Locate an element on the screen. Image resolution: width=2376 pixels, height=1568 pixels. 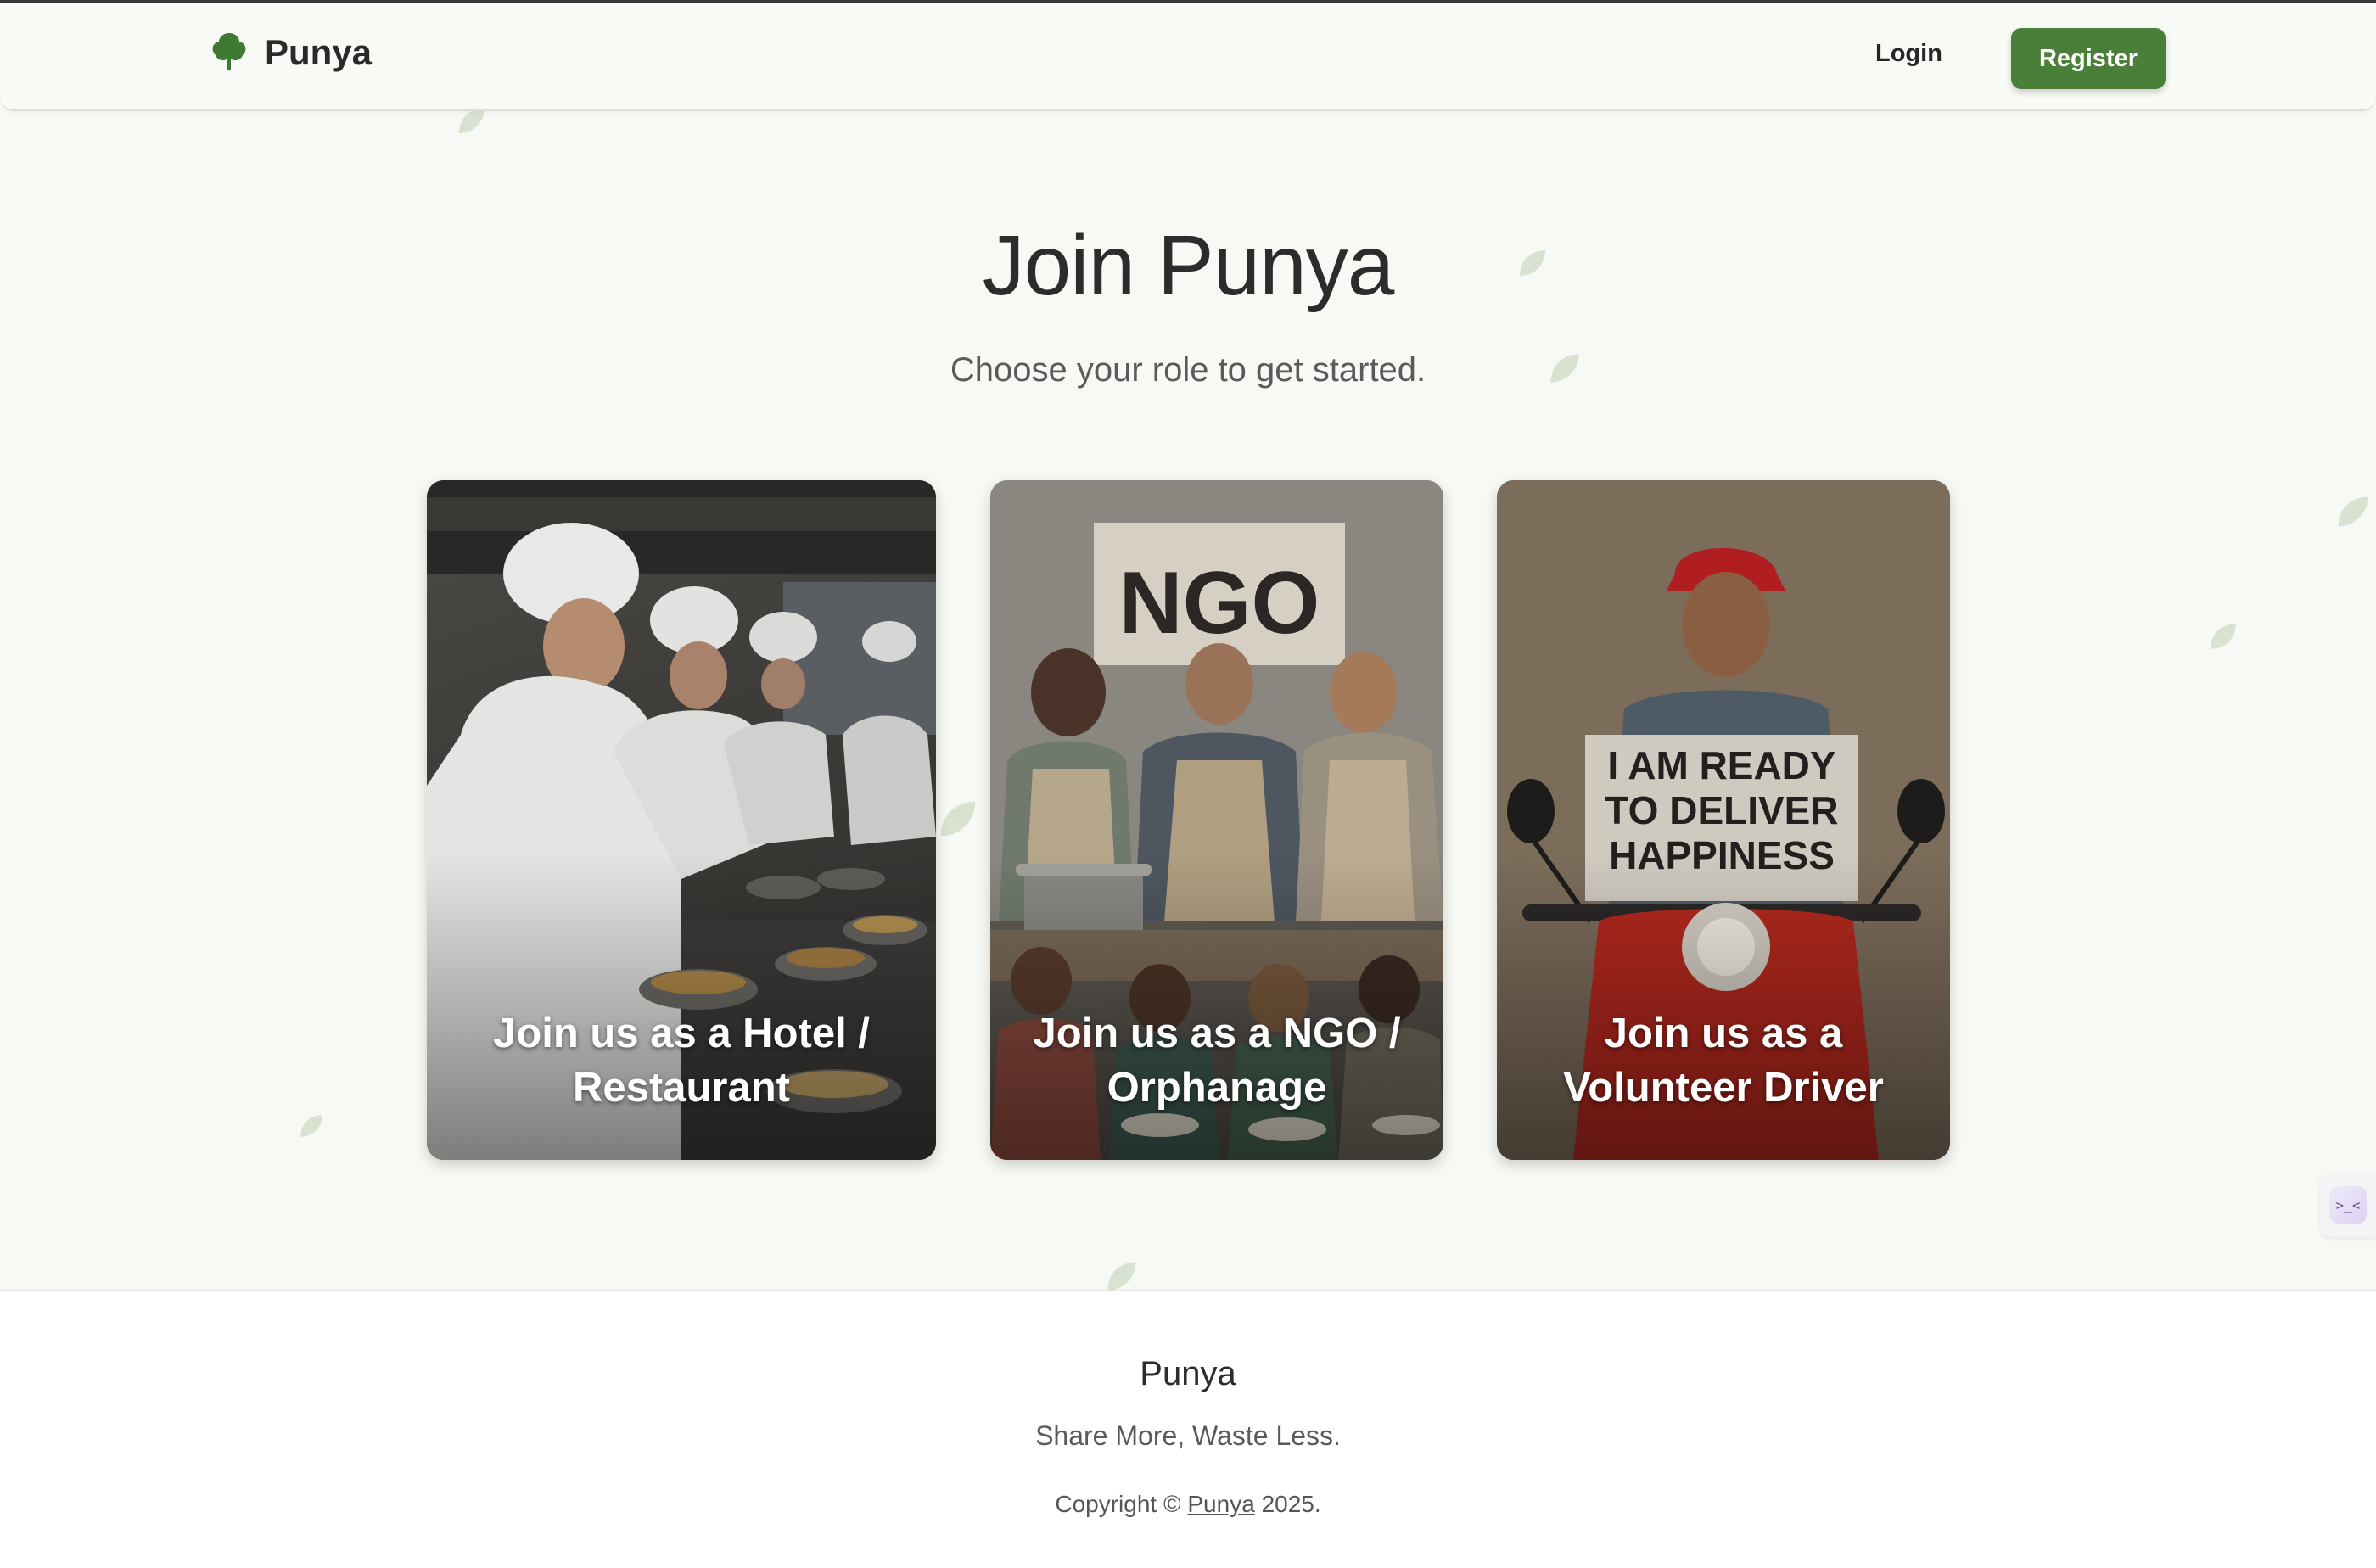
ngo-orphanage-card-label: Join us as a NGO / Orphanage is located at coordinates (1217, 1061).